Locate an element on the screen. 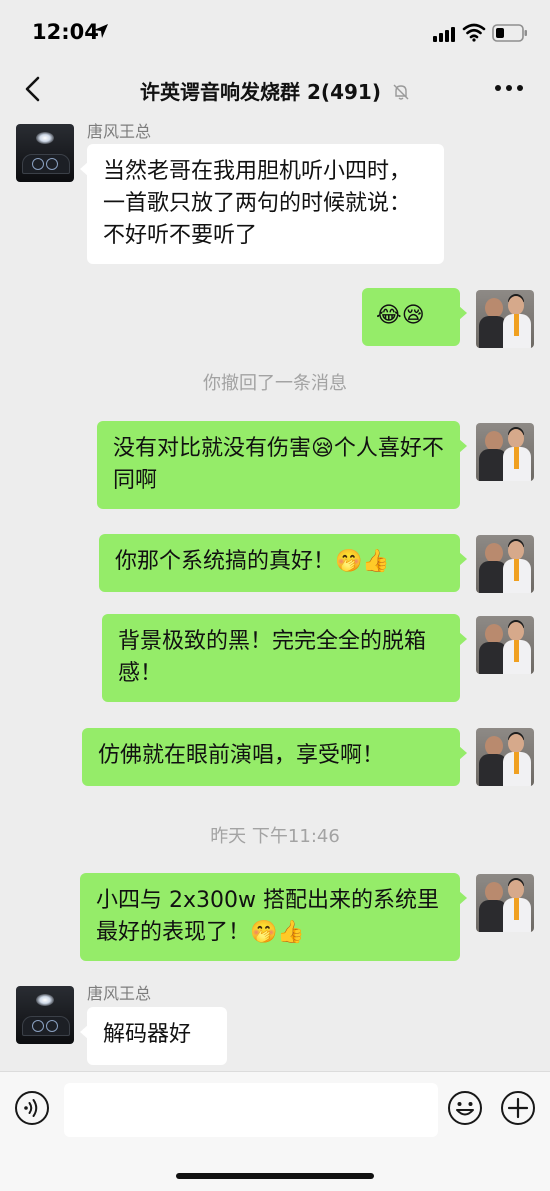  message-bubble: 小四与 2x300w 搭配出来的系统里最好的表现了！🤭👍 is located at coordinates (273, 917).